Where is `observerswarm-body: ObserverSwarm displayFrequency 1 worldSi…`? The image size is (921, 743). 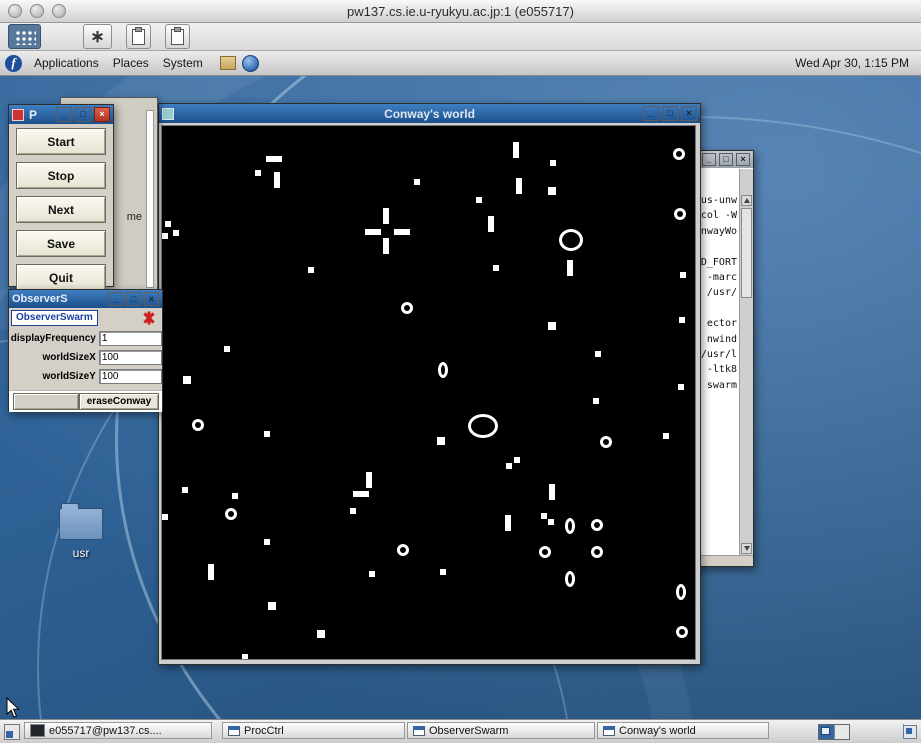 observerswarm-body: ObserverSwarm displayFrequency 1 worldSi… is located at coordinates (85, 360).